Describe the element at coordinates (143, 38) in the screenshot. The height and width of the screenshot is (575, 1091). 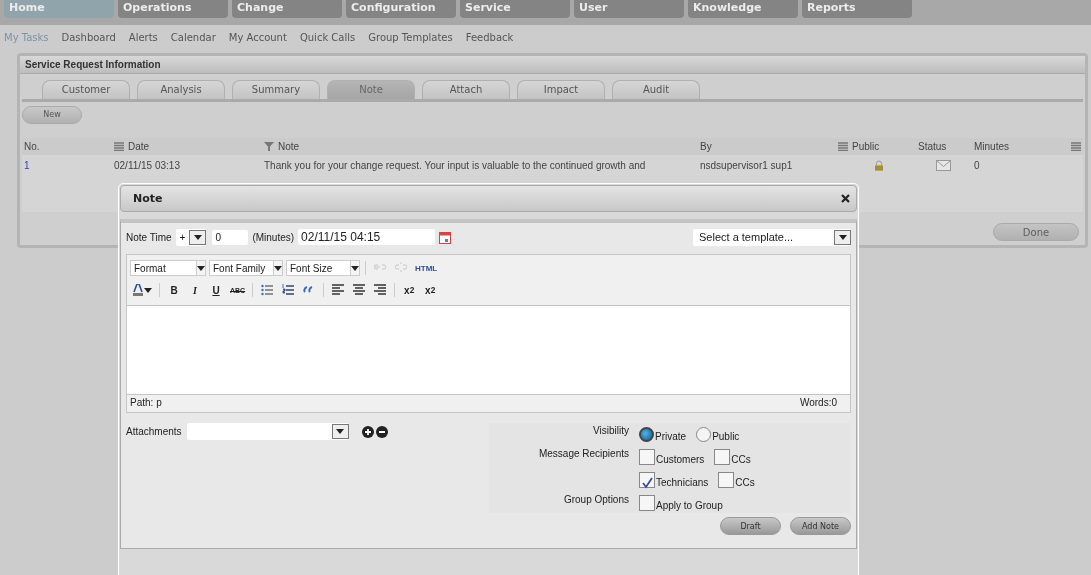
I see `subnav-link: Alerts` at that location.